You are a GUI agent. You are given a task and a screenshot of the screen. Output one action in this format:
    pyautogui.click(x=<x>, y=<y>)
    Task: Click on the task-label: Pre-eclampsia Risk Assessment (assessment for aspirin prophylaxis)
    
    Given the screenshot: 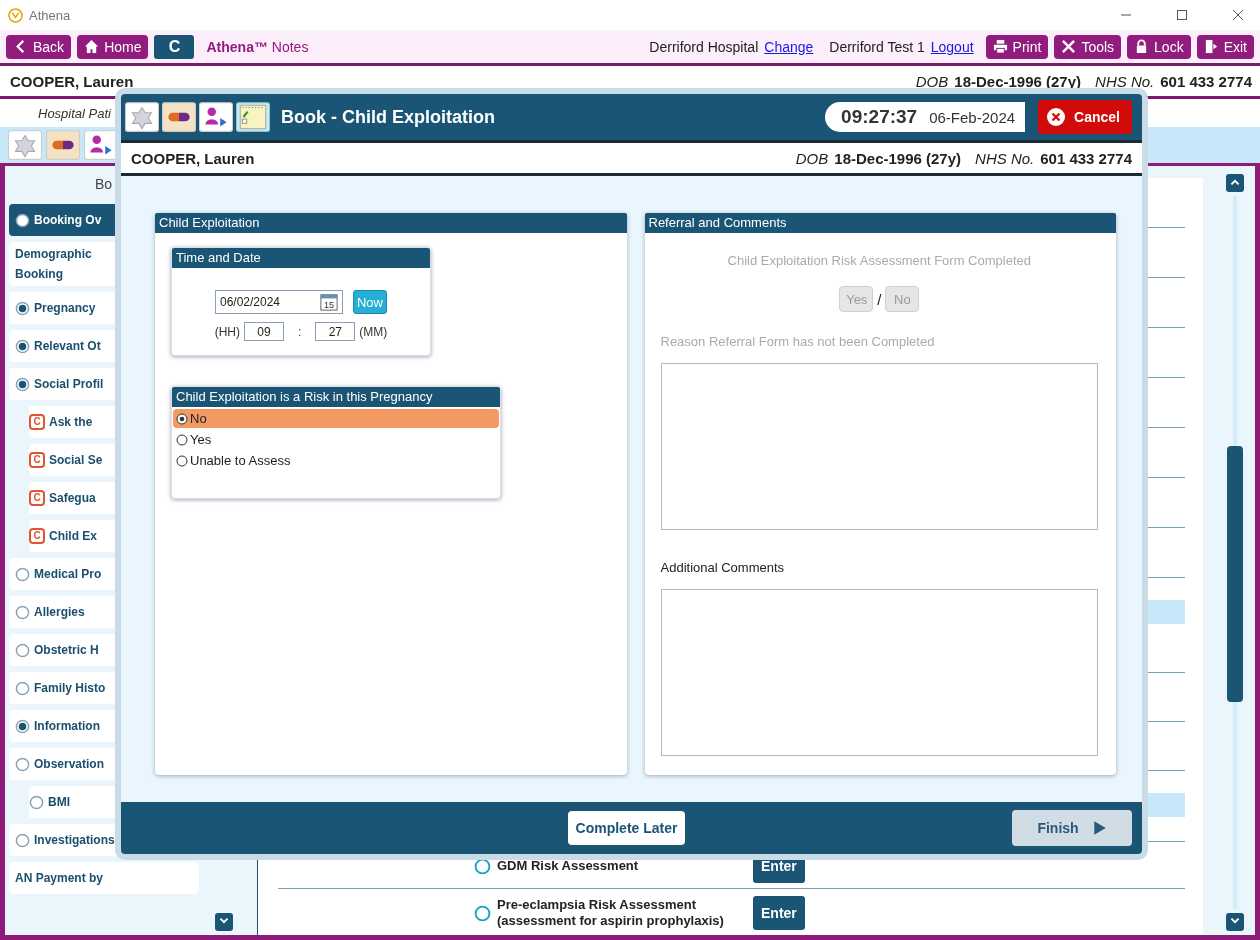 What is the action you would take?
    pyautogui.click(x=611, y=913)
    